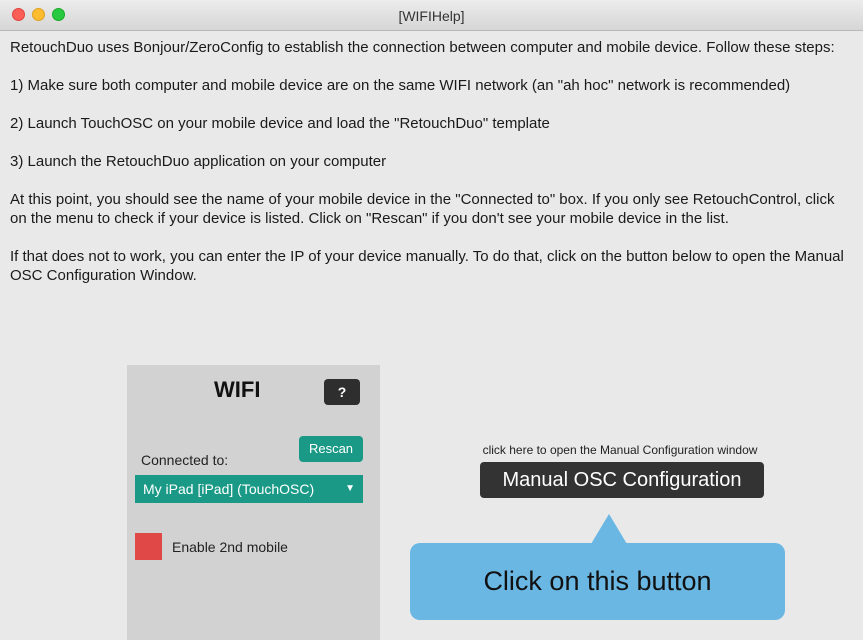 Image resolution: width=863 pixels, height=640 pixels. What do you see at coordinates (342, 392) in the screenshot?
I see `help-button: ?` at bounding box center [342, 392].